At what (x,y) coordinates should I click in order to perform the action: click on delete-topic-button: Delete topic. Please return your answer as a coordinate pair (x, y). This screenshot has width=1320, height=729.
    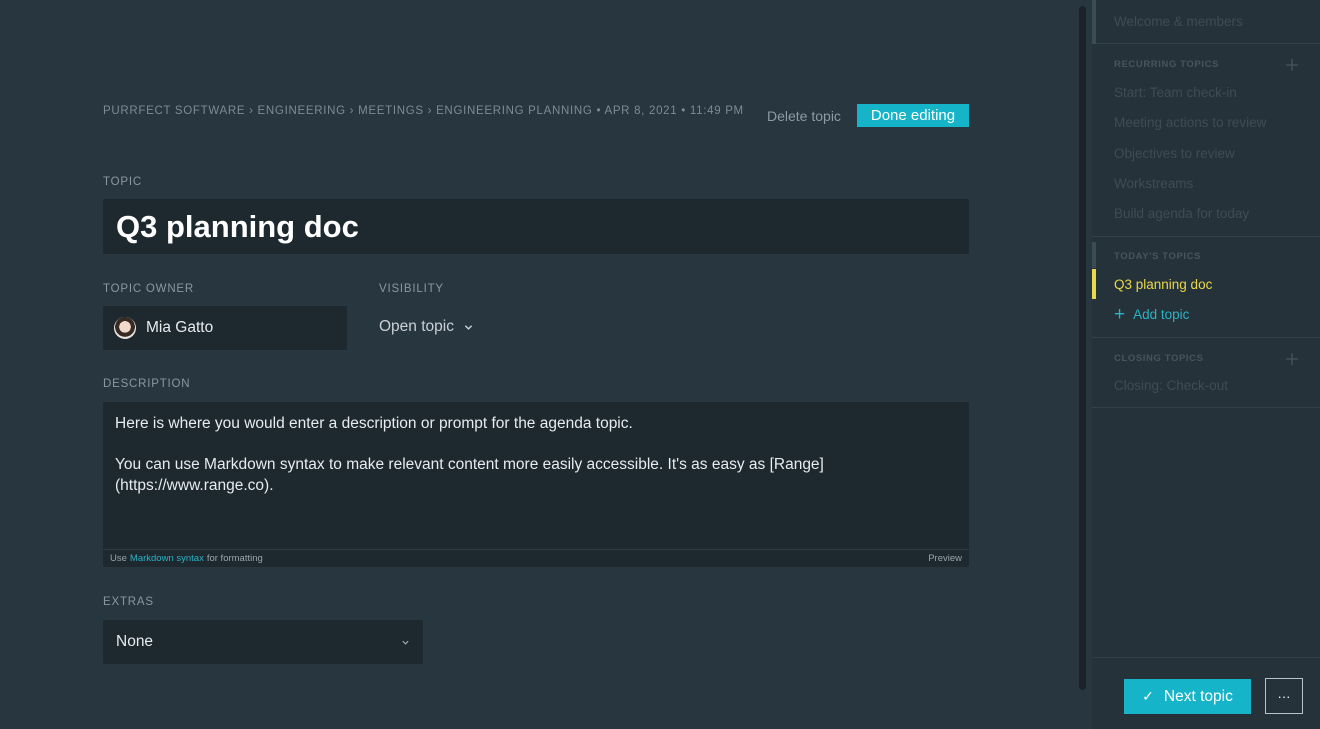
    Looking at the image, I should click on (804, 116).